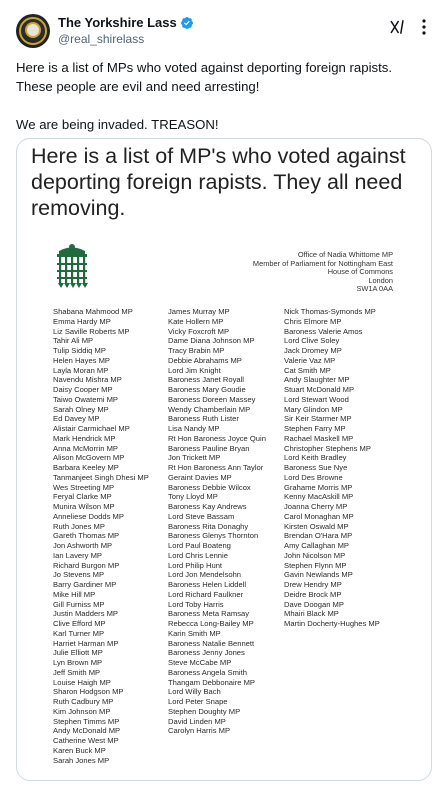  I want to click on office-line: House of Commons, so click(360, 272).